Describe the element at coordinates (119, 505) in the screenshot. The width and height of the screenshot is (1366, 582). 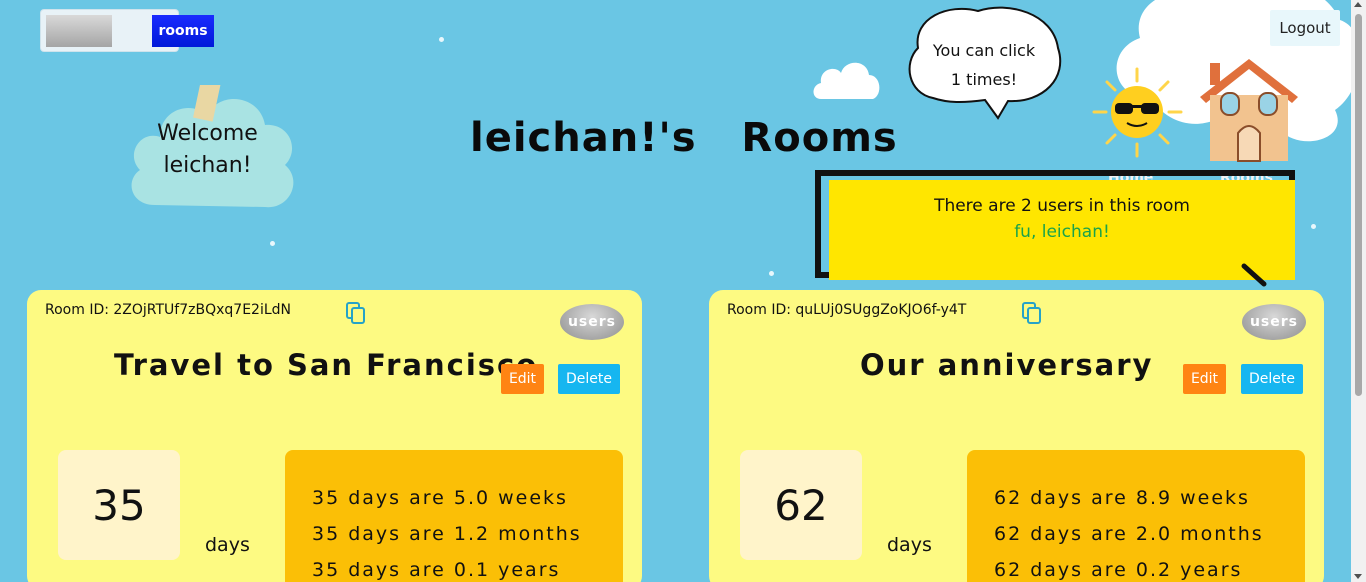
I see `days-count: 35` at that location.